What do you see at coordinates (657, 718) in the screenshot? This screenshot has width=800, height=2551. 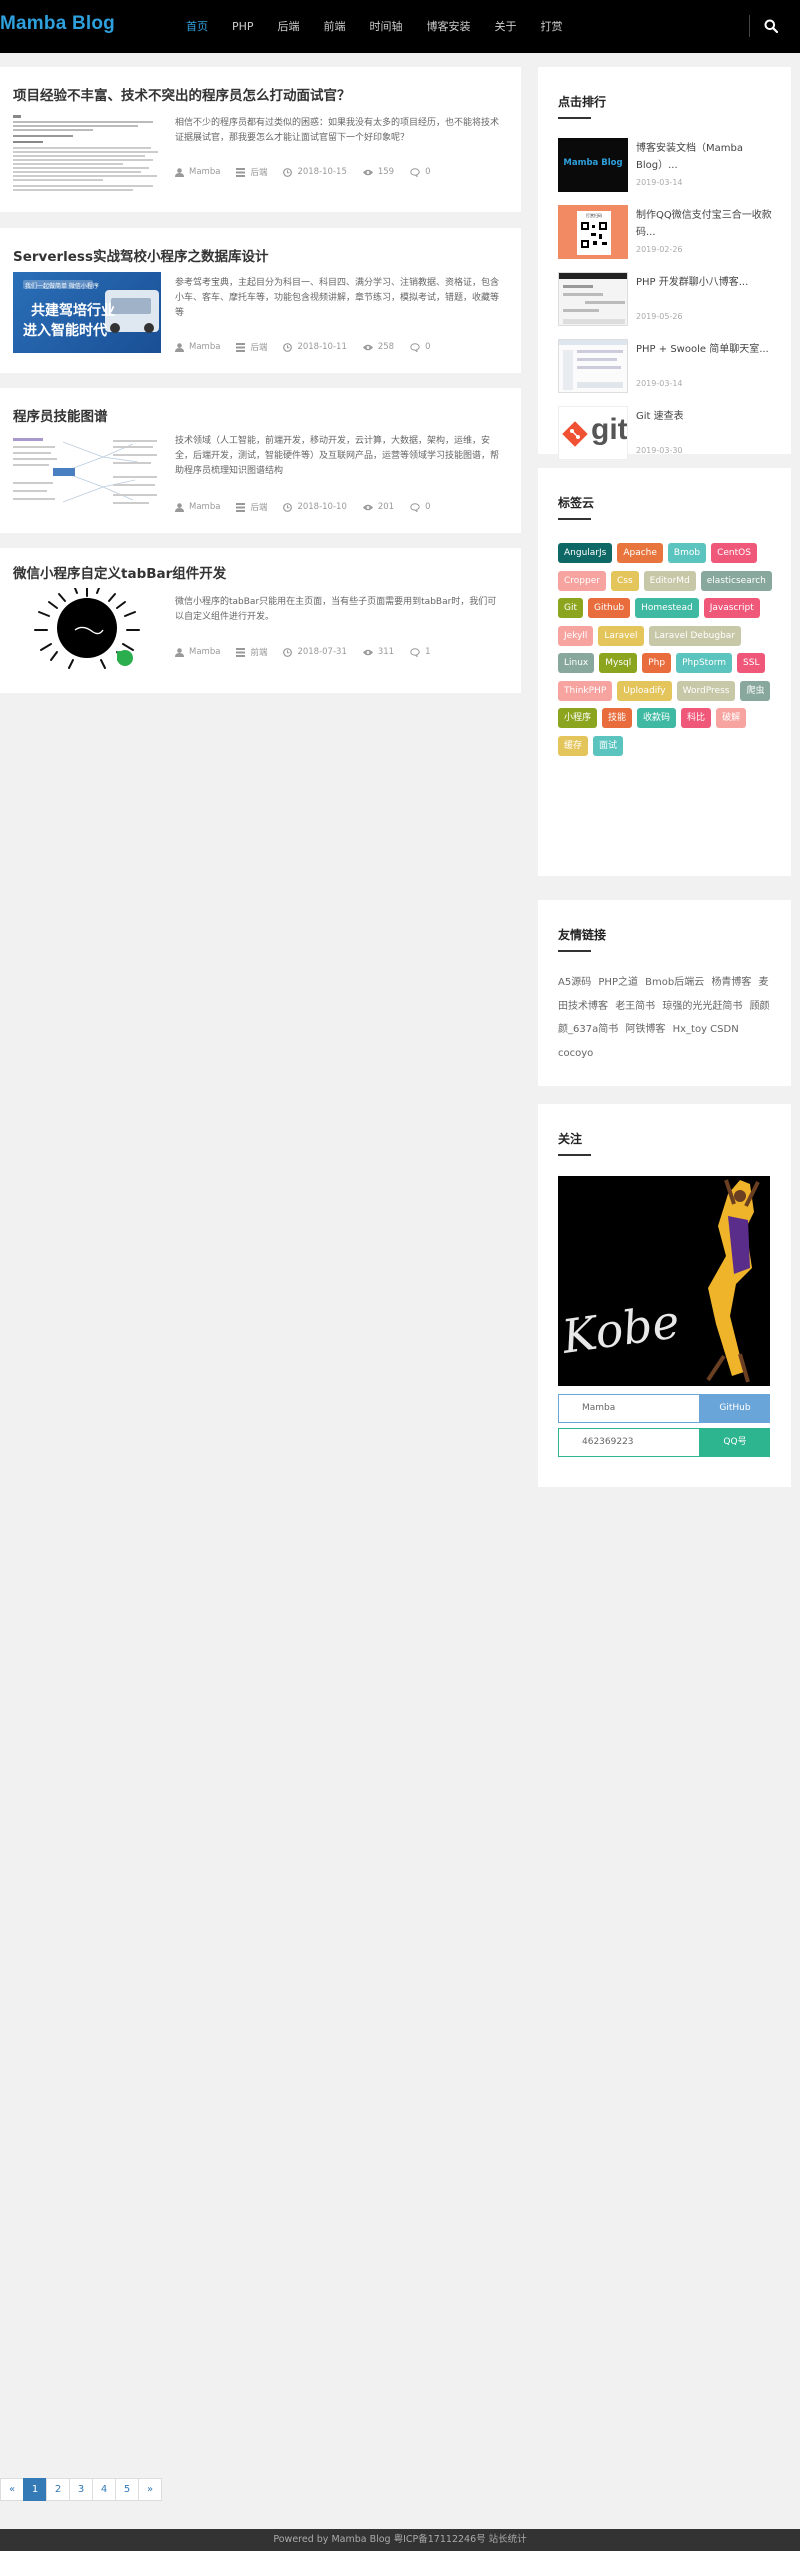 I see `tag-item: 收款码` at bounding box center [657, 718].